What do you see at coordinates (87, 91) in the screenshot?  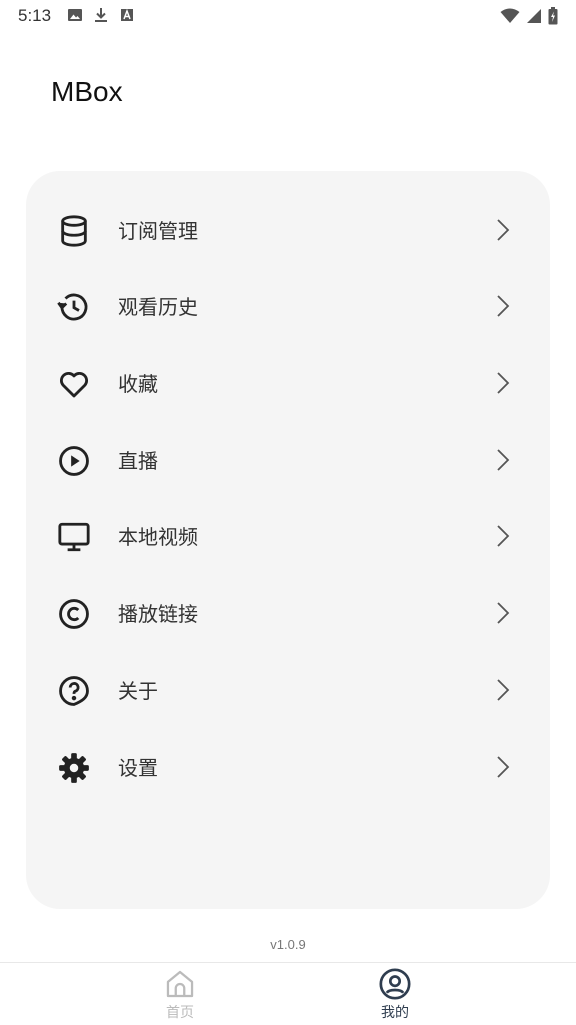 I see `page-title: MBox` at bounding box center [87, 91].